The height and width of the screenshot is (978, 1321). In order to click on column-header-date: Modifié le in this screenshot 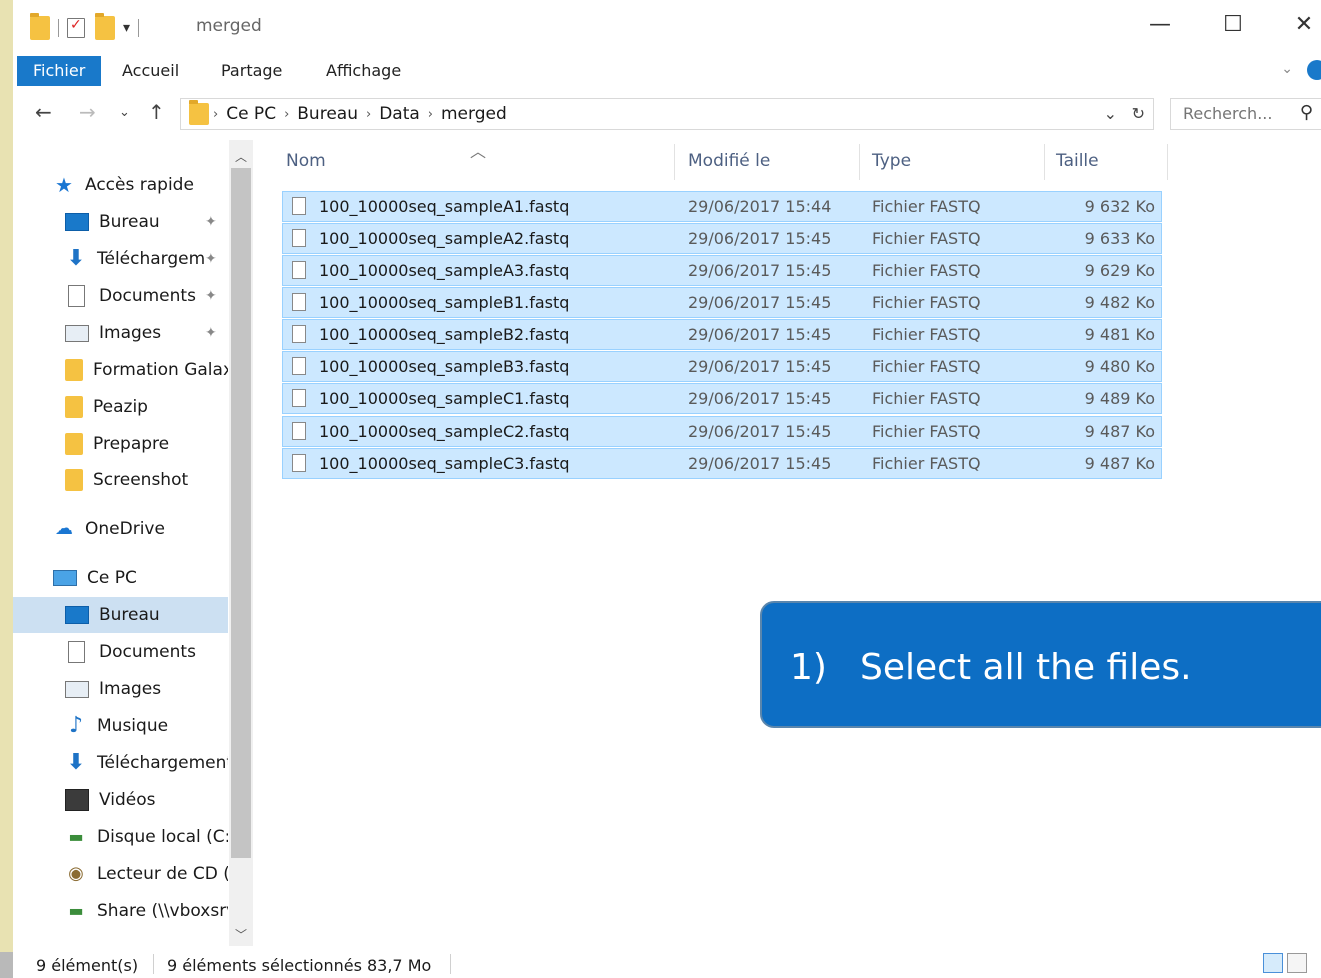, I will do `click(729, 160)`.